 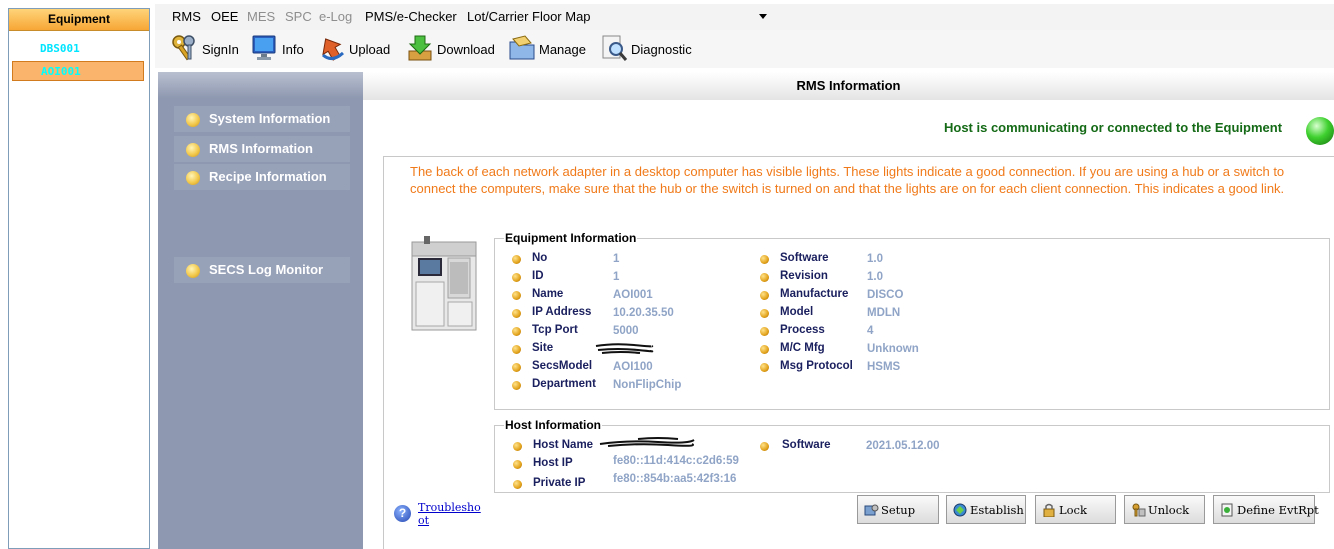 I want to click on menu-dropdown-arrow-icon, so click(x=763, y=16).